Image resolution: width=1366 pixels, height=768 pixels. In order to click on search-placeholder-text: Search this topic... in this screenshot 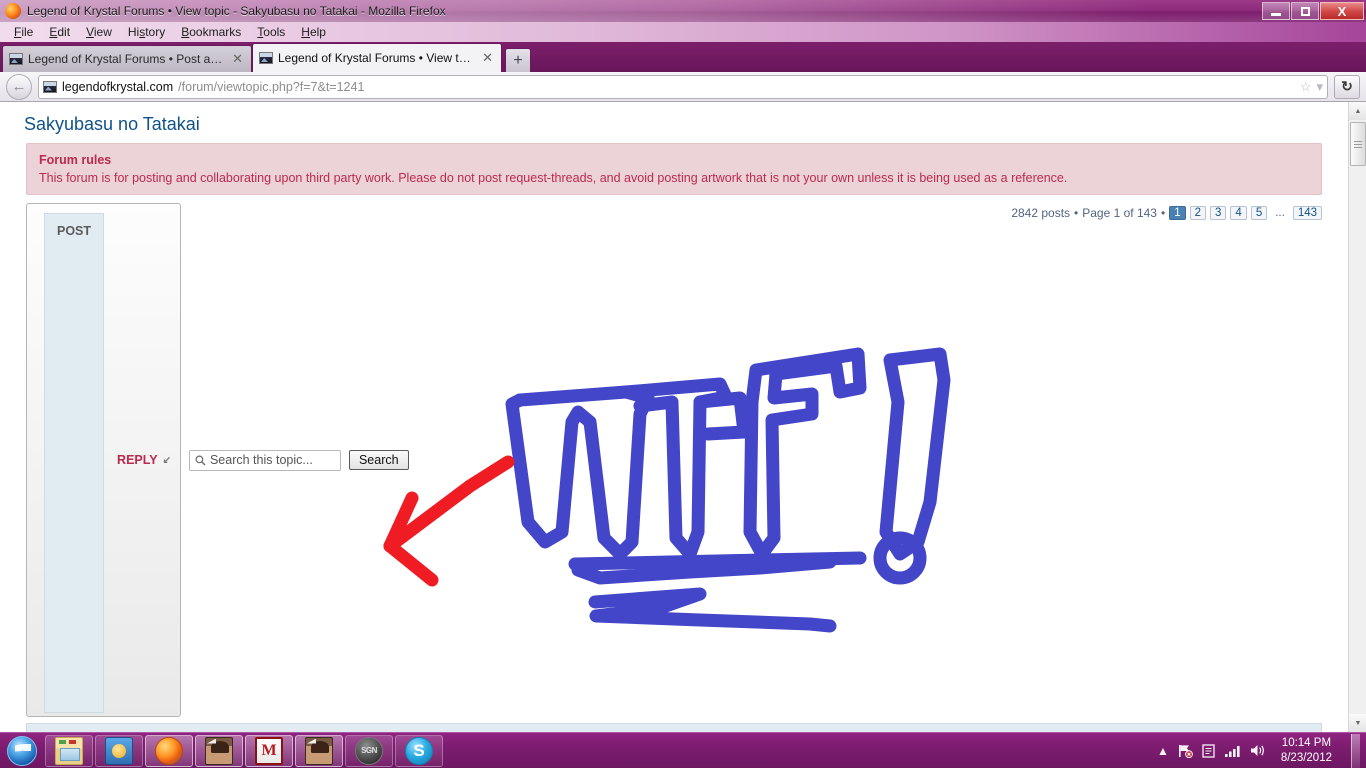, I will do `click(261, 460)`.